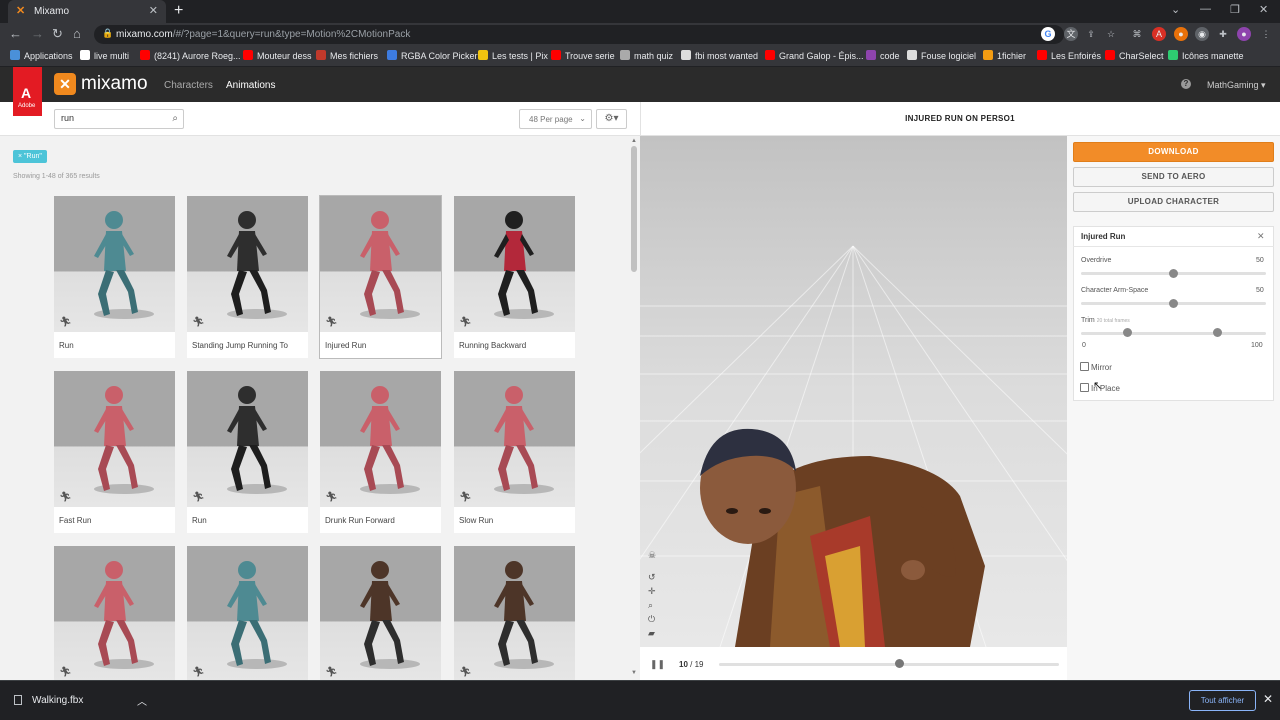 The height and width of the screenshot is (720, 1280). Describe the element at coordinates (1260, 290) in the screenshot. I see `armspace-value: 50` at that location.